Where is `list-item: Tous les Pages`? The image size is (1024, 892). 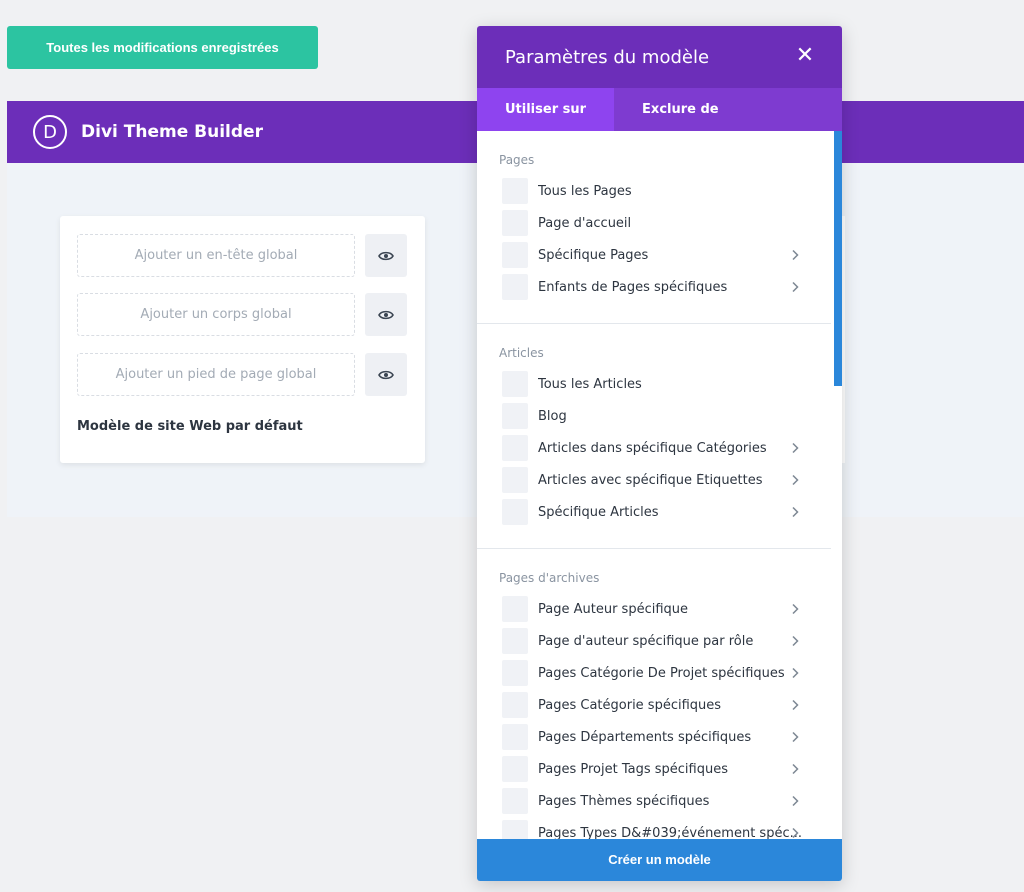
list-item: Tous les Pages is located at coordinates (654, 191).